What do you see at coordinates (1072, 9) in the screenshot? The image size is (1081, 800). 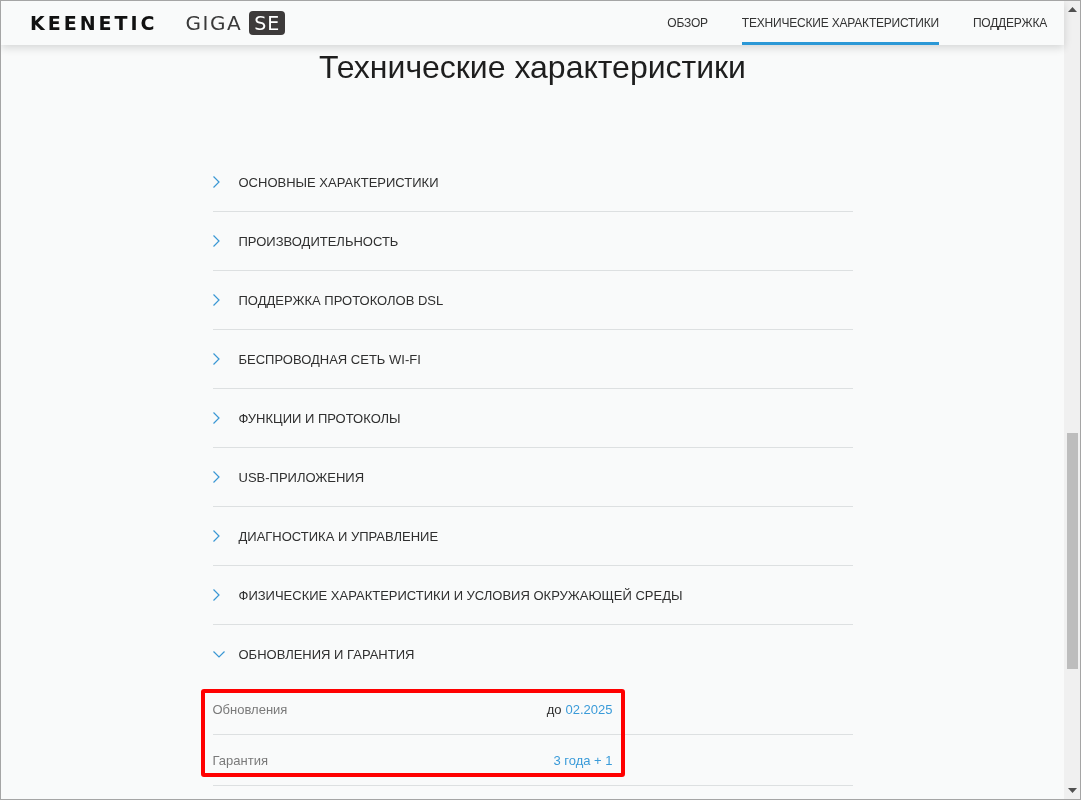 I see `scroll-up-arrow-icon` at bounding box center [1072, 9].